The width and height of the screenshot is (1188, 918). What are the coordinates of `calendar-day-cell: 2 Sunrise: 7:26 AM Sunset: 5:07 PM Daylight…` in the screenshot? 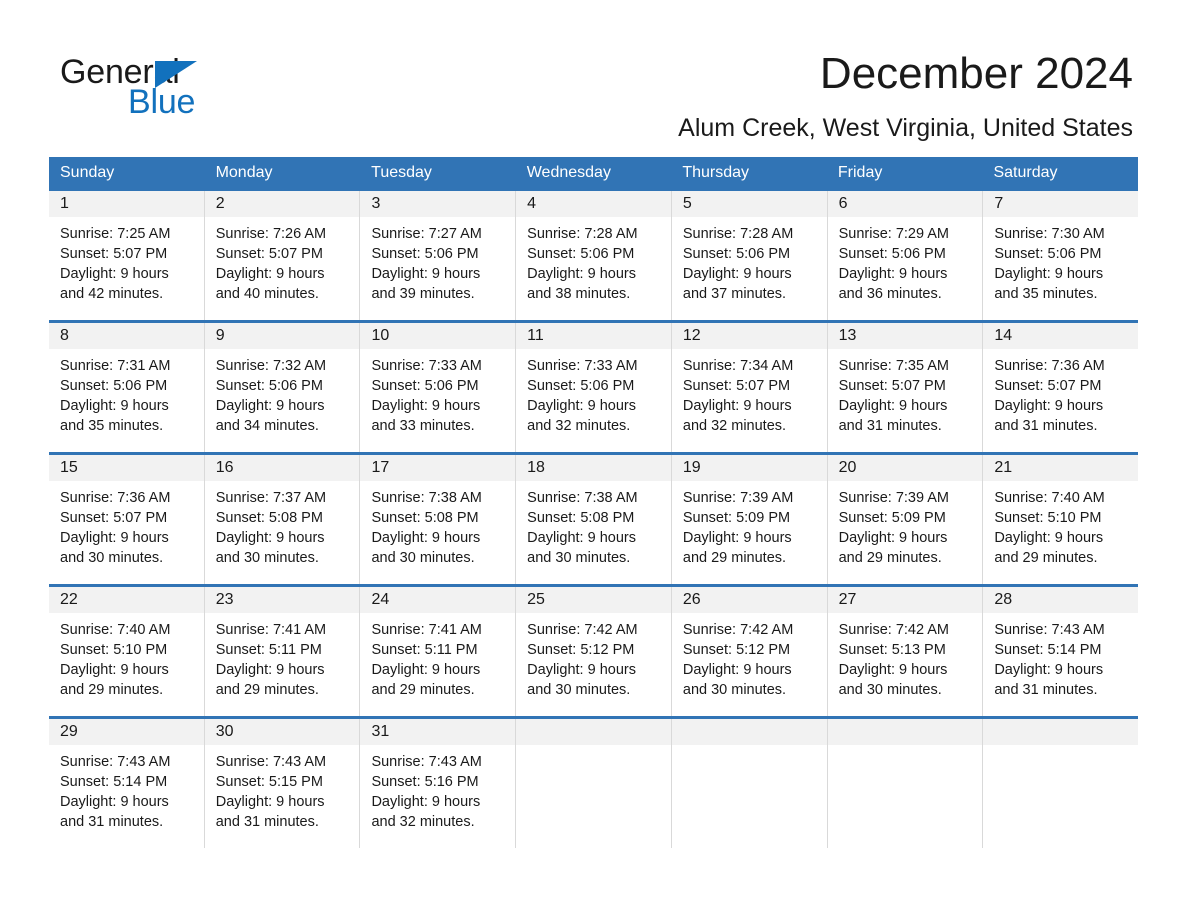 It's located at (282, 255).